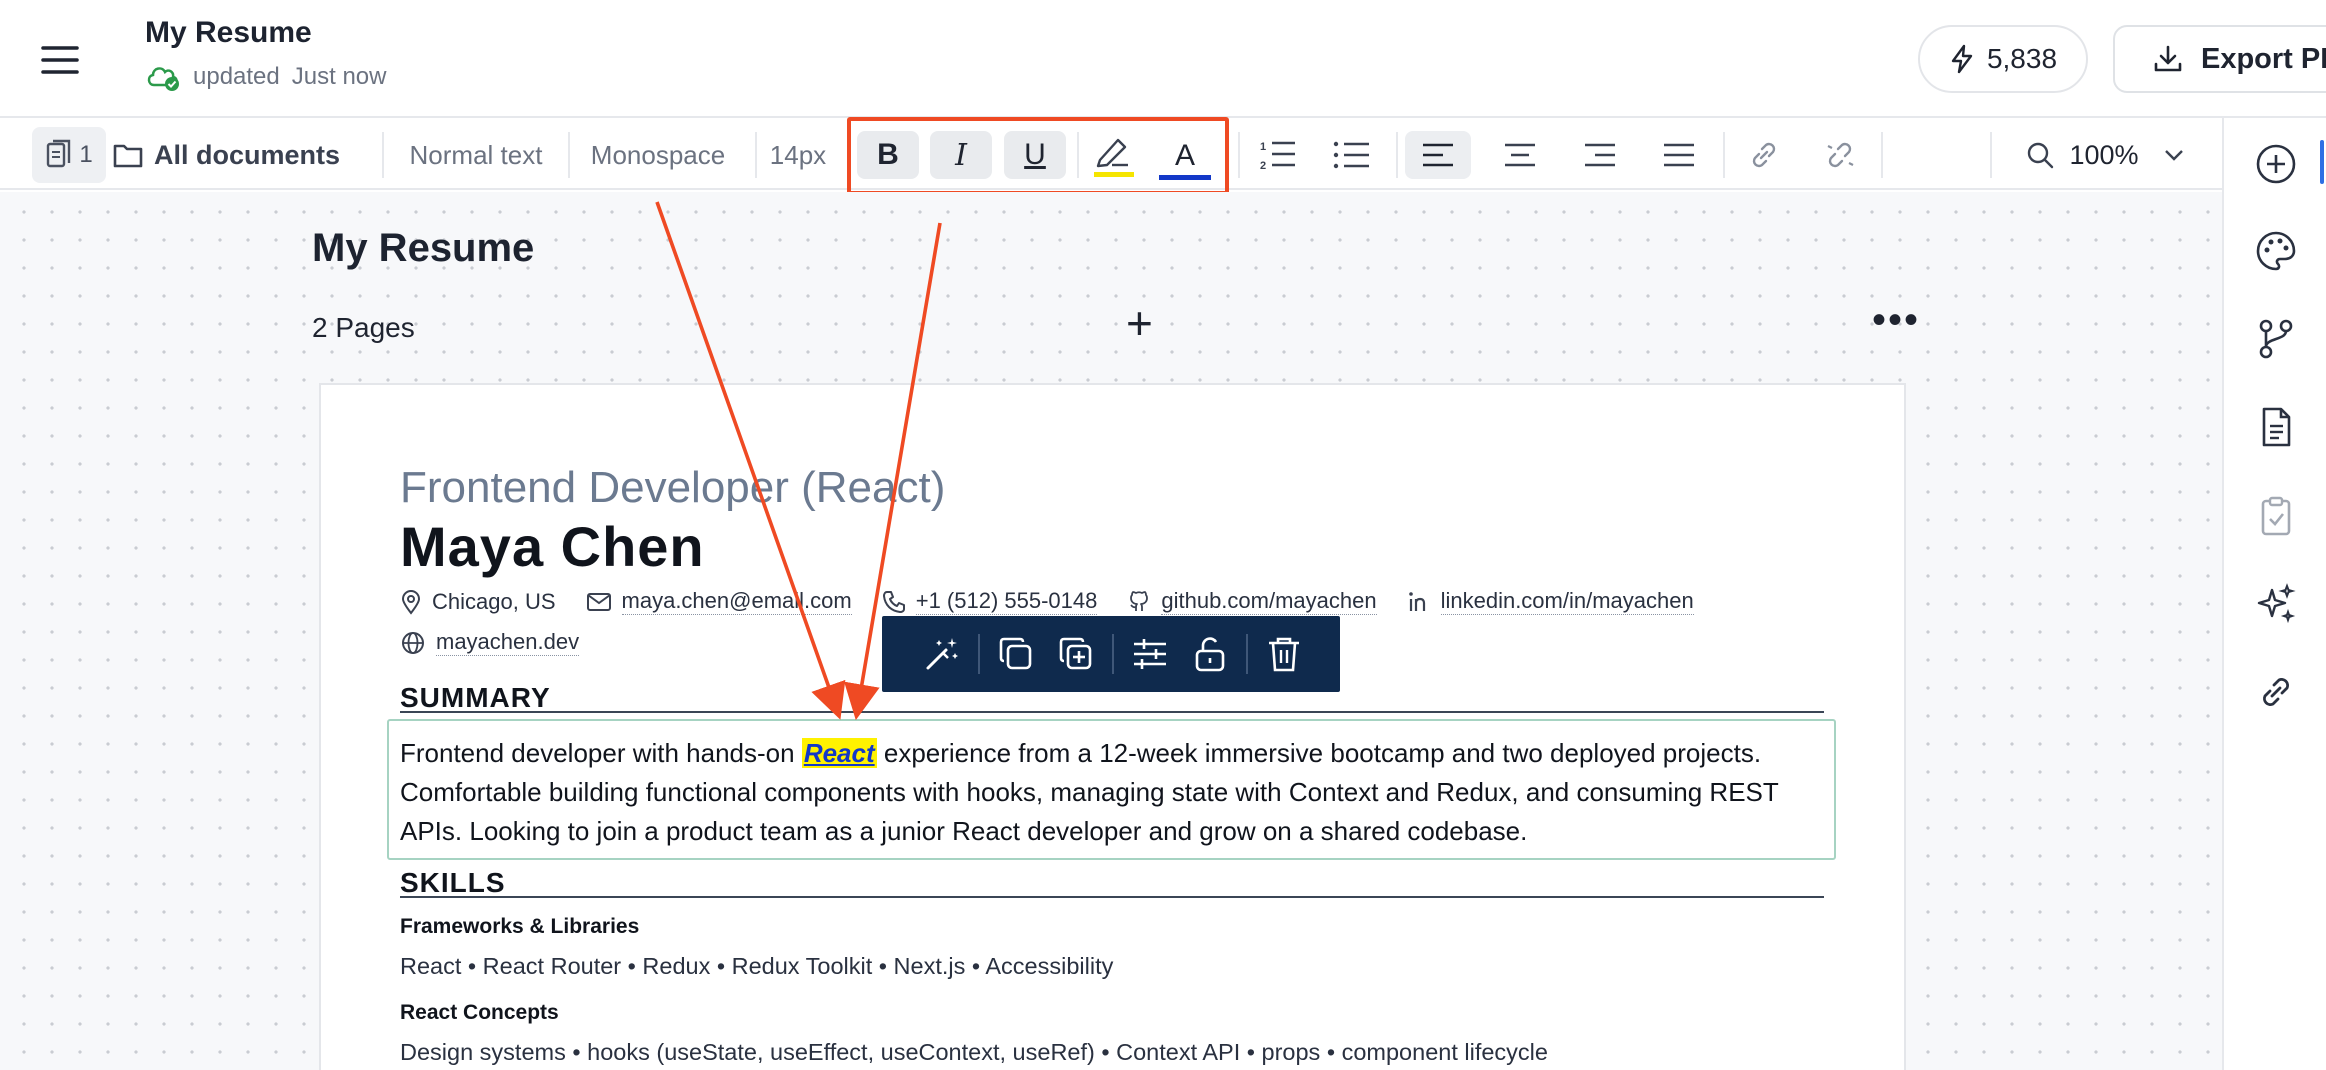 This screenshot has width=2326, height=1070. Describe the element at coordinates (598, 601) in the screenshot. I see `mail-icon` at that location.